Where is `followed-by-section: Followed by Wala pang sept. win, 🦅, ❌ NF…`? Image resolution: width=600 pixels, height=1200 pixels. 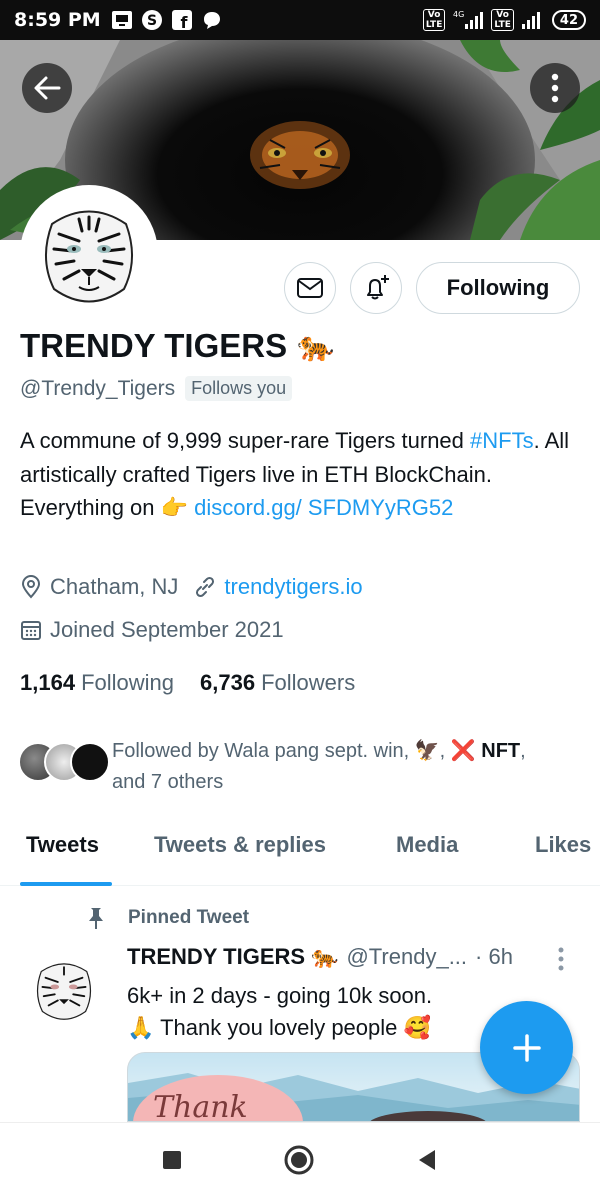 followed-by-section: Followed by Wala pang sept. win, 🦅, ❌ NF… is located at coordinates (300, 767).